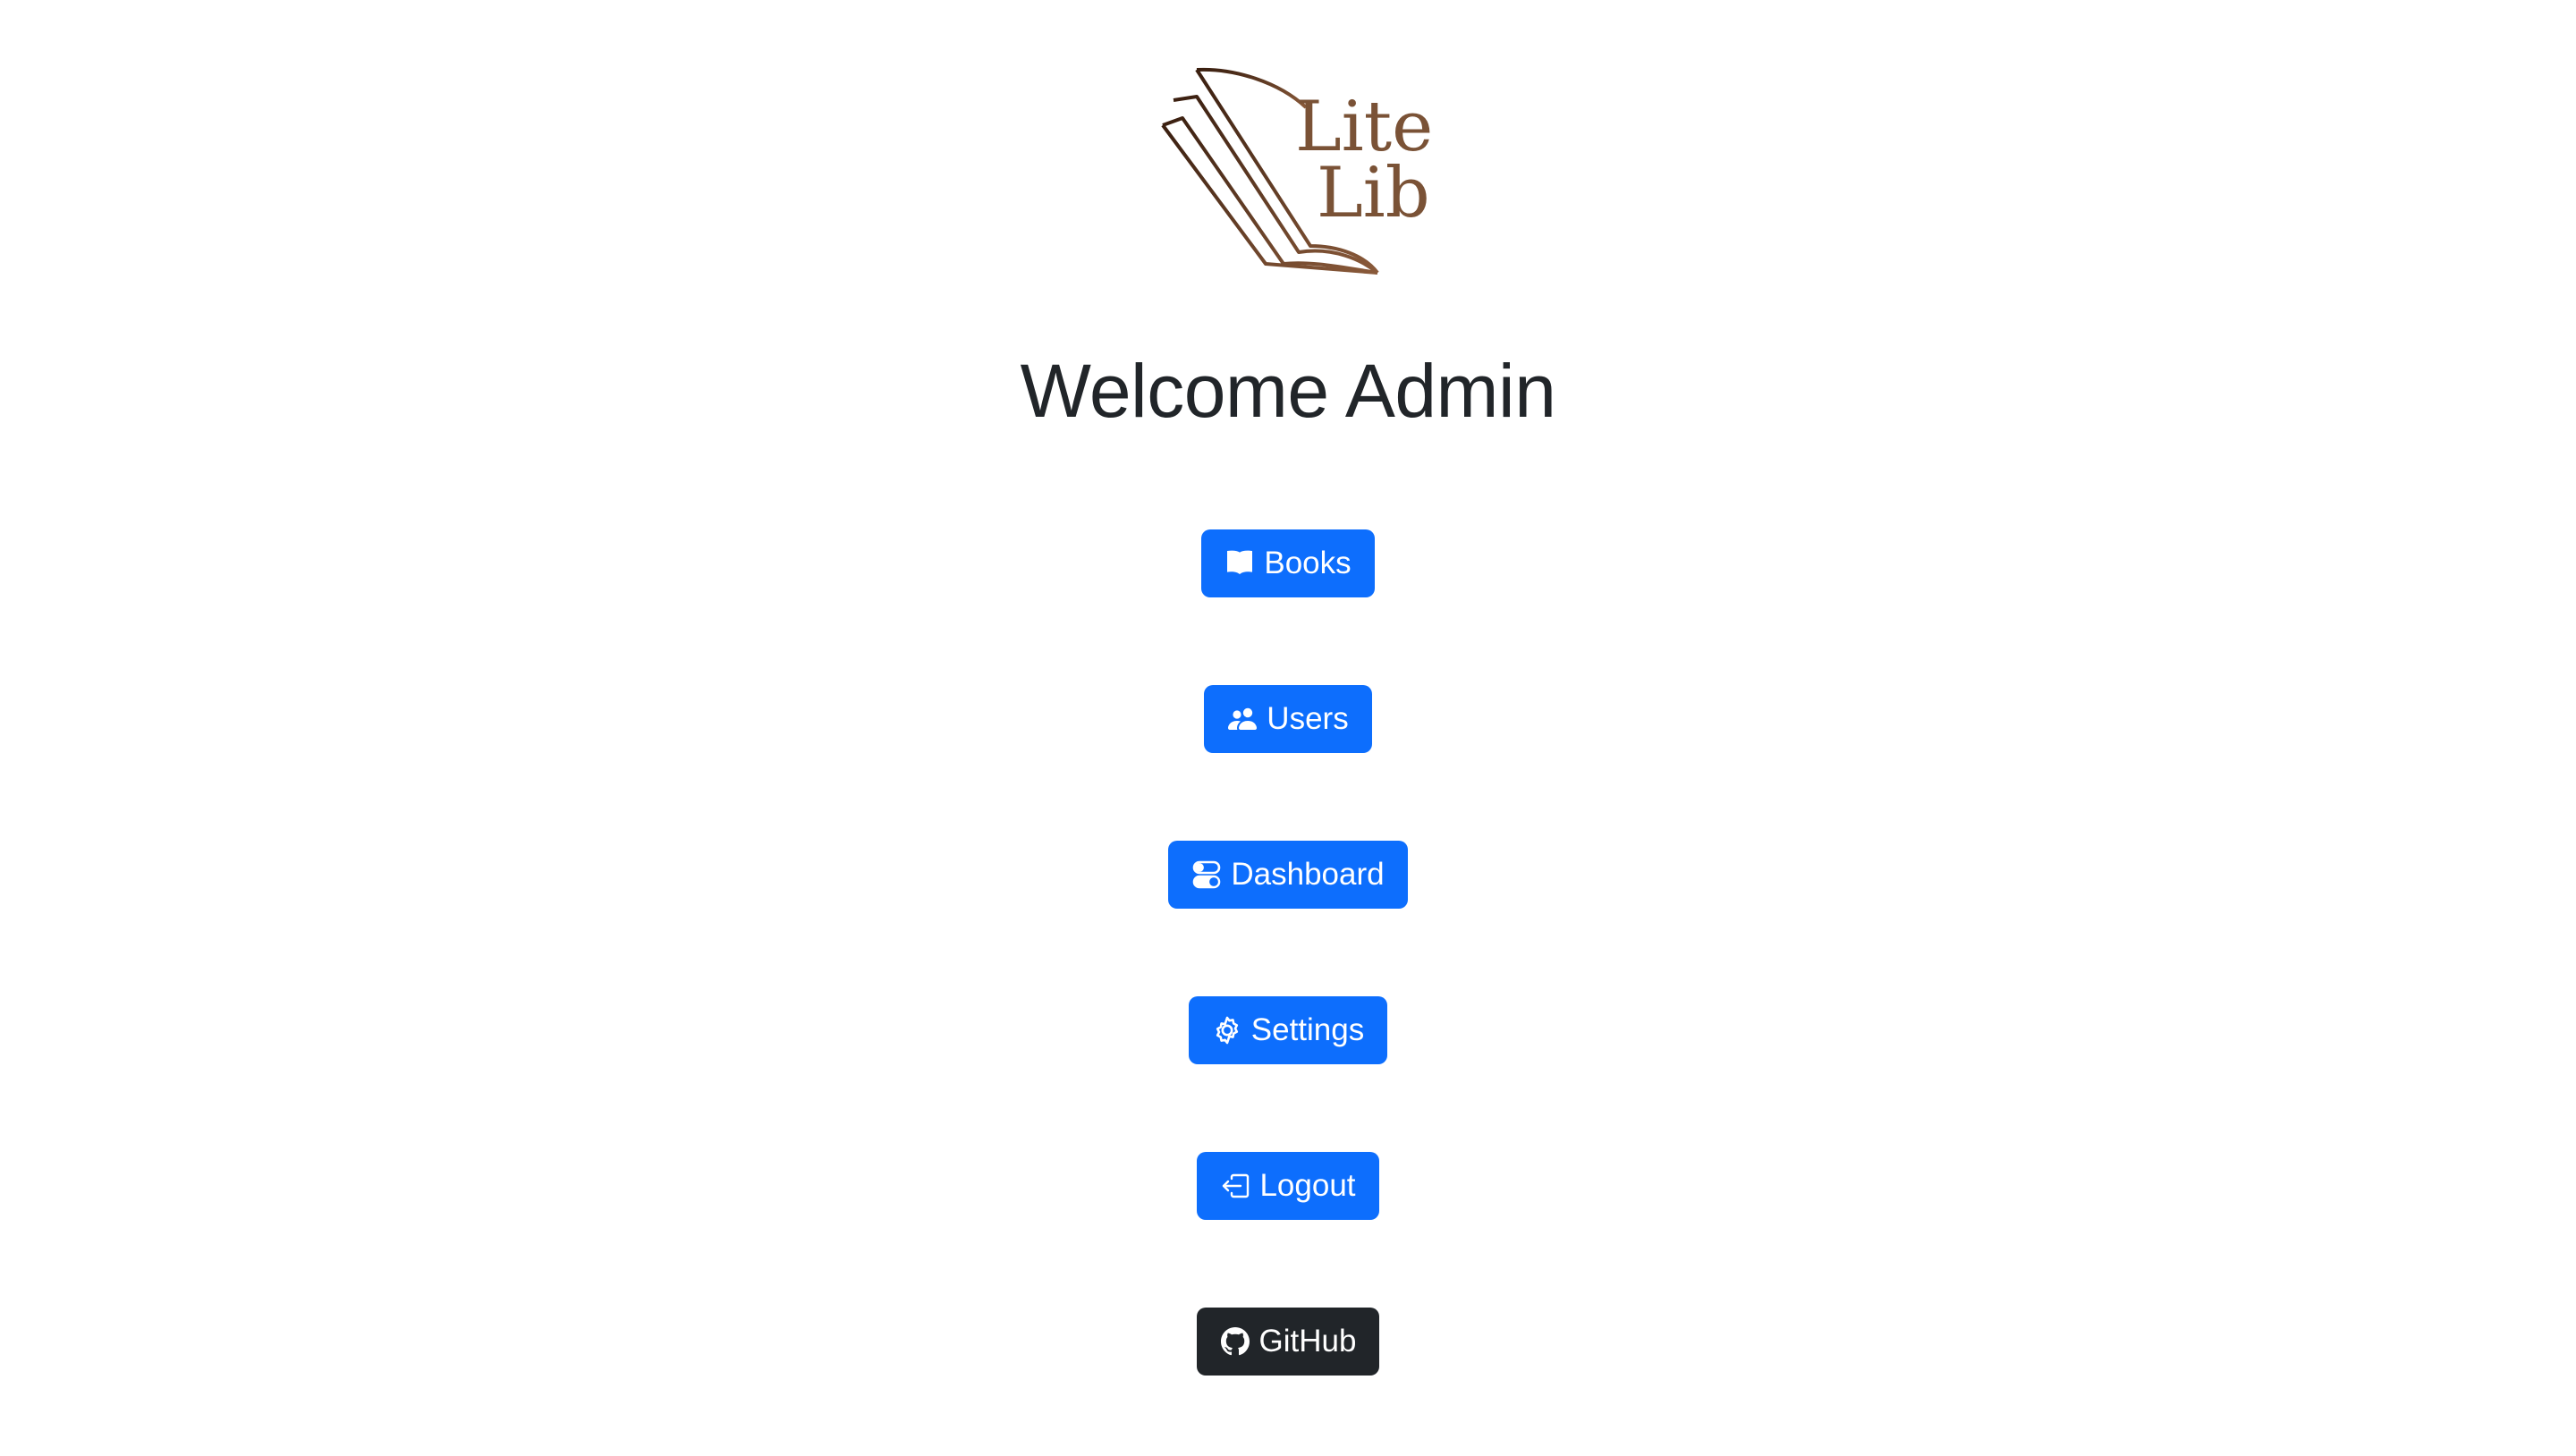  I want to click on users-button-label: Users, so click(1308, 718).